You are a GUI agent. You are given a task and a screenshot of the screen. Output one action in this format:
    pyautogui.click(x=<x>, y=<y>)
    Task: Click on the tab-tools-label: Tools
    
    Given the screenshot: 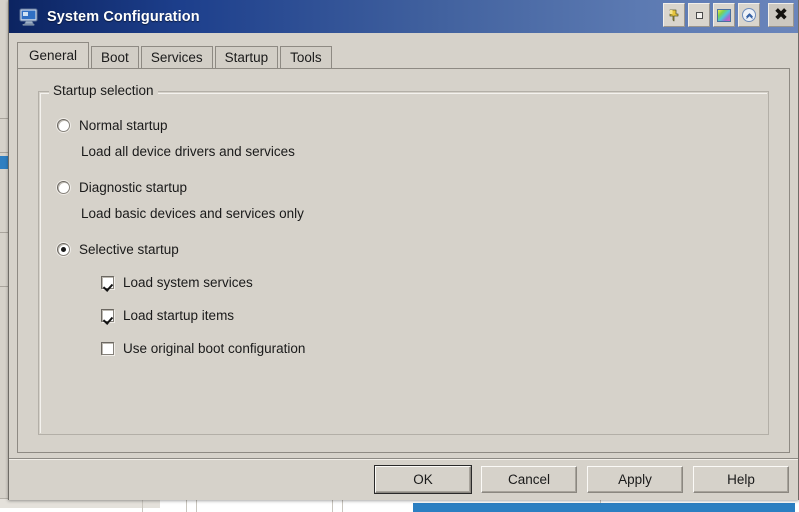 What is the action you would take?
    pyautogui.click(x=306, y=57)
    